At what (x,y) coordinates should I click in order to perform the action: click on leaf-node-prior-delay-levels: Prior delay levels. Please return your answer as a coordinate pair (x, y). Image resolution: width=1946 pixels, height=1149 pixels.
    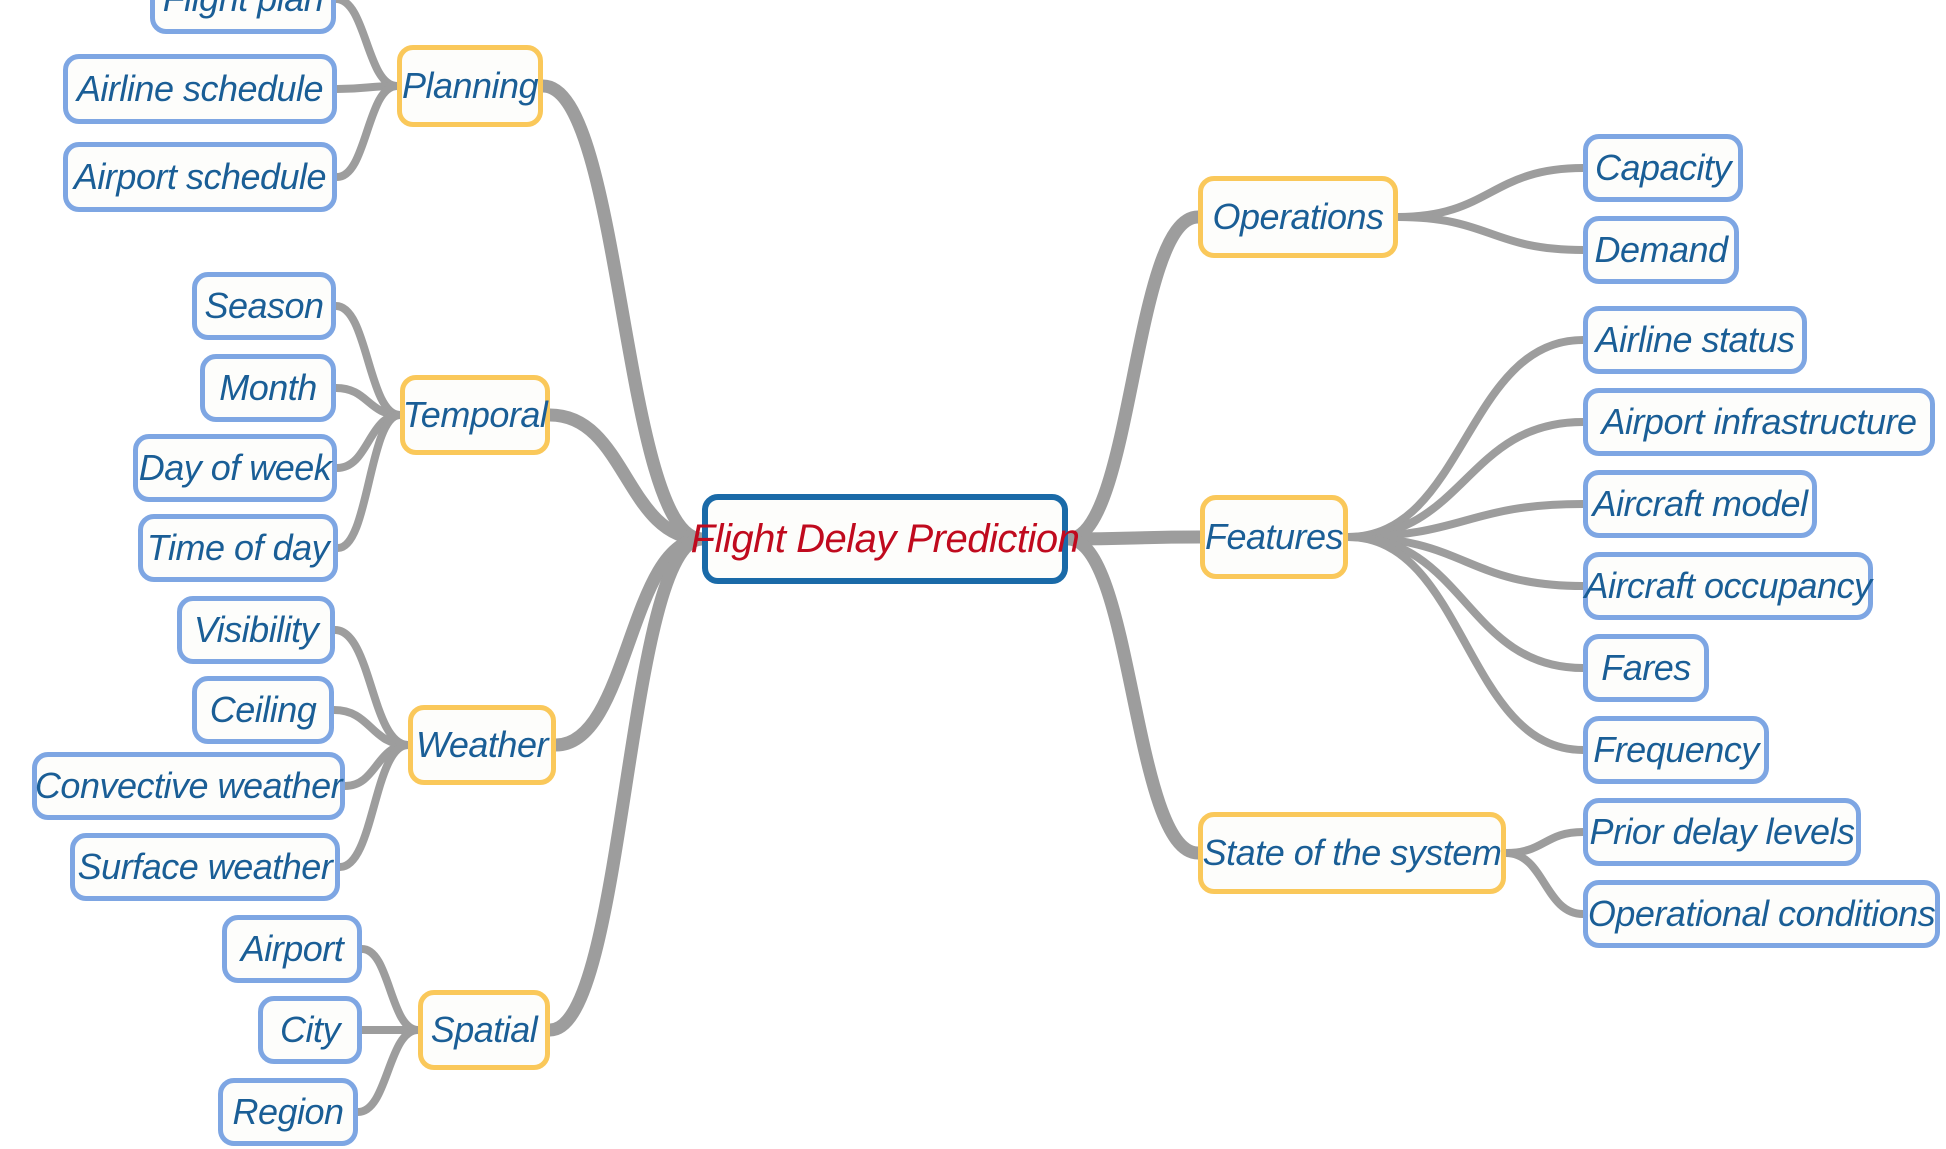
    Looking at the image, I should click on (1722, 832).